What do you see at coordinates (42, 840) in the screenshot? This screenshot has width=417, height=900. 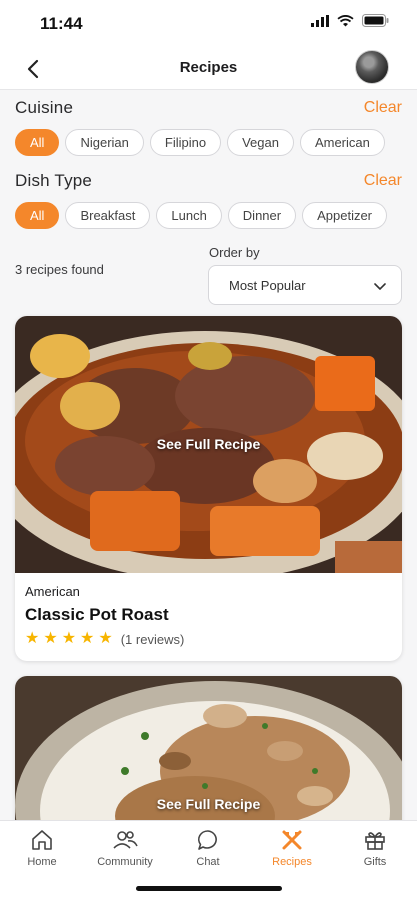 I see `home-icon` at bounding box center [42, 840].